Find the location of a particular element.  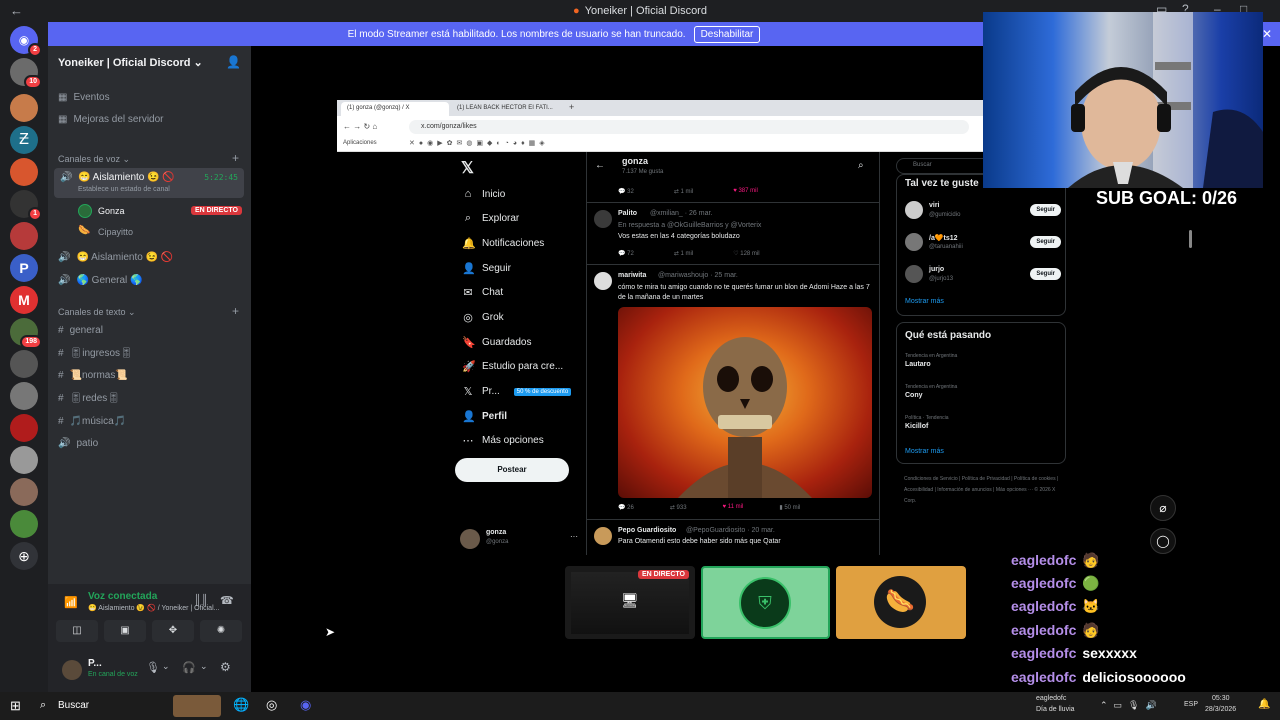

search-icon: ⌕ is located at coordinates (43, 705).